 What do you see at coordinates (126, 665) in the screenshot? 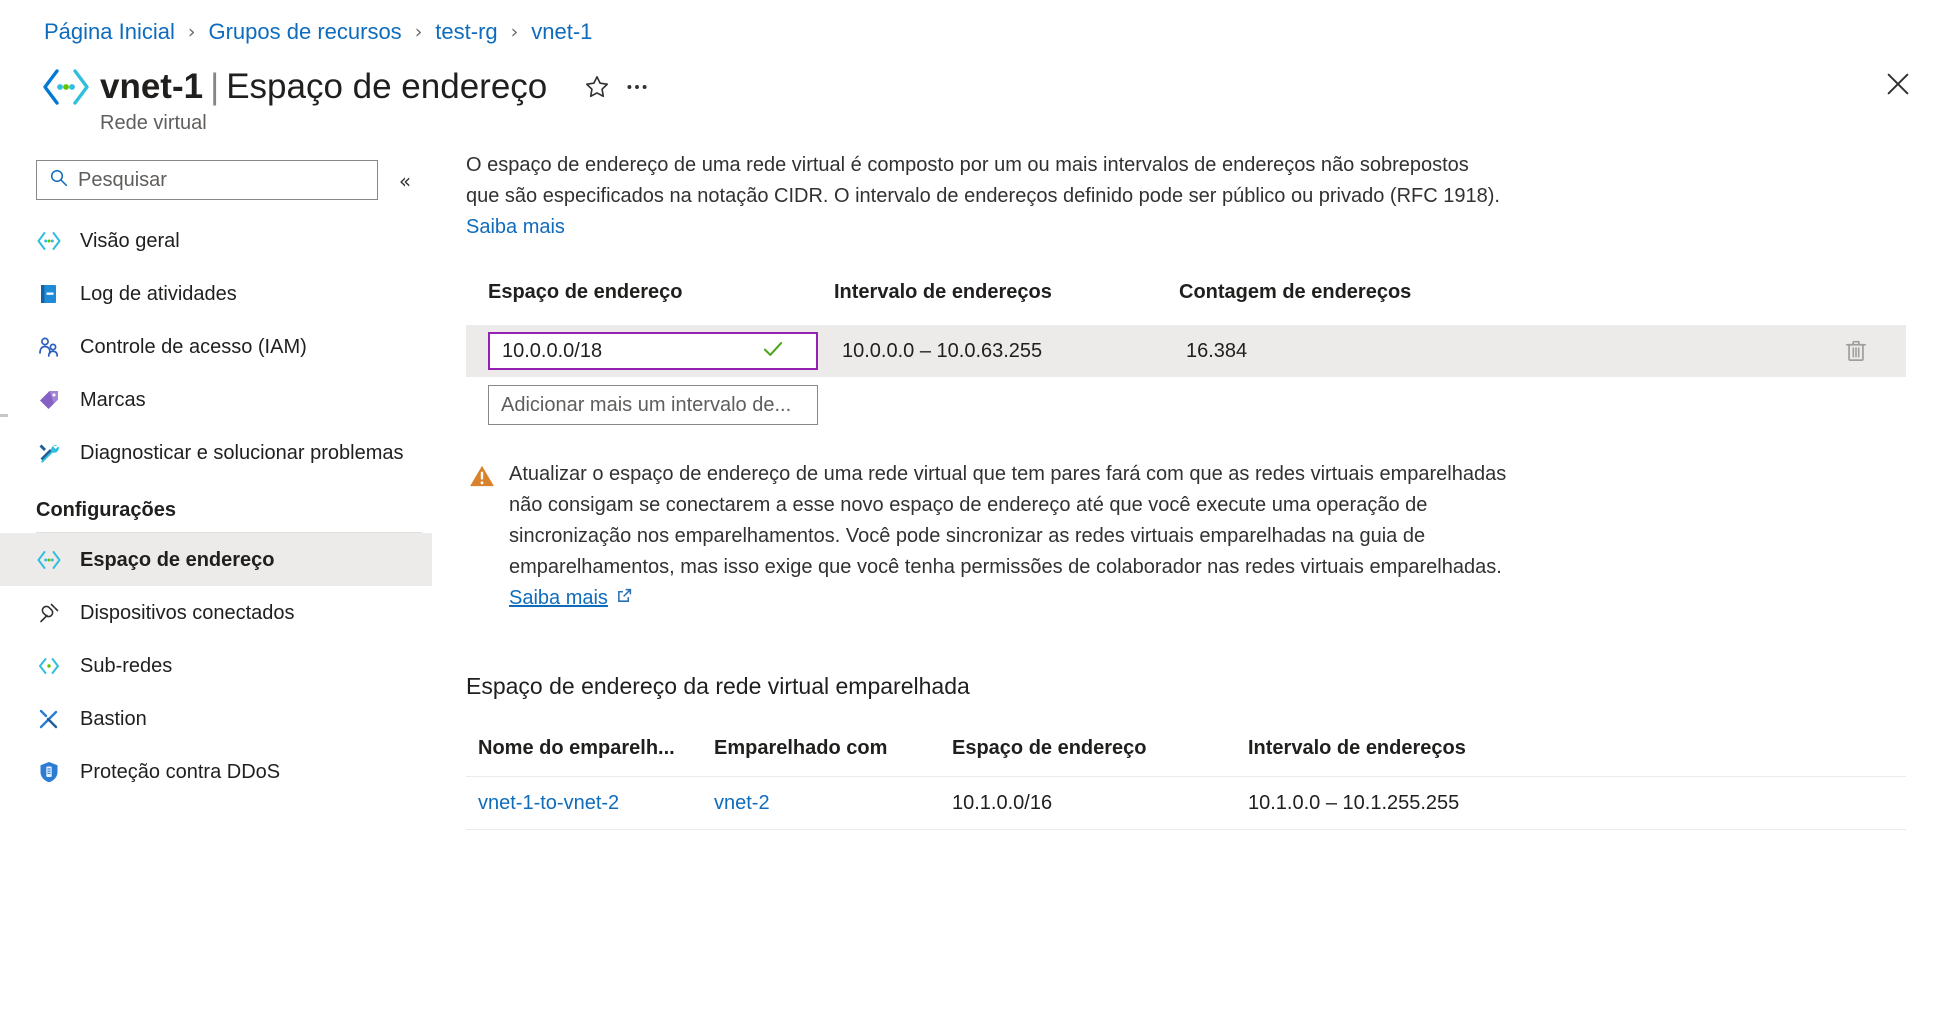
I see `sidebar-item-label: Sub-redes` at bounding box center [126, 665].